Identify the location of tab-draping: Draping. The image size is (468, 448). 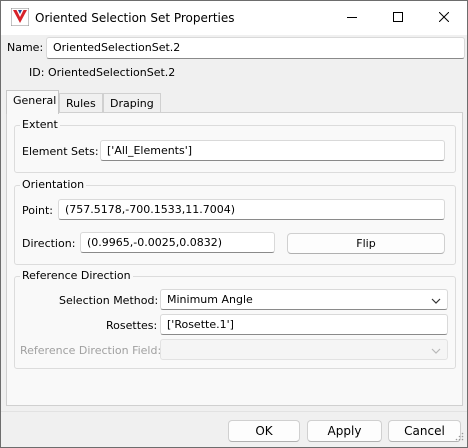
(132, 103).